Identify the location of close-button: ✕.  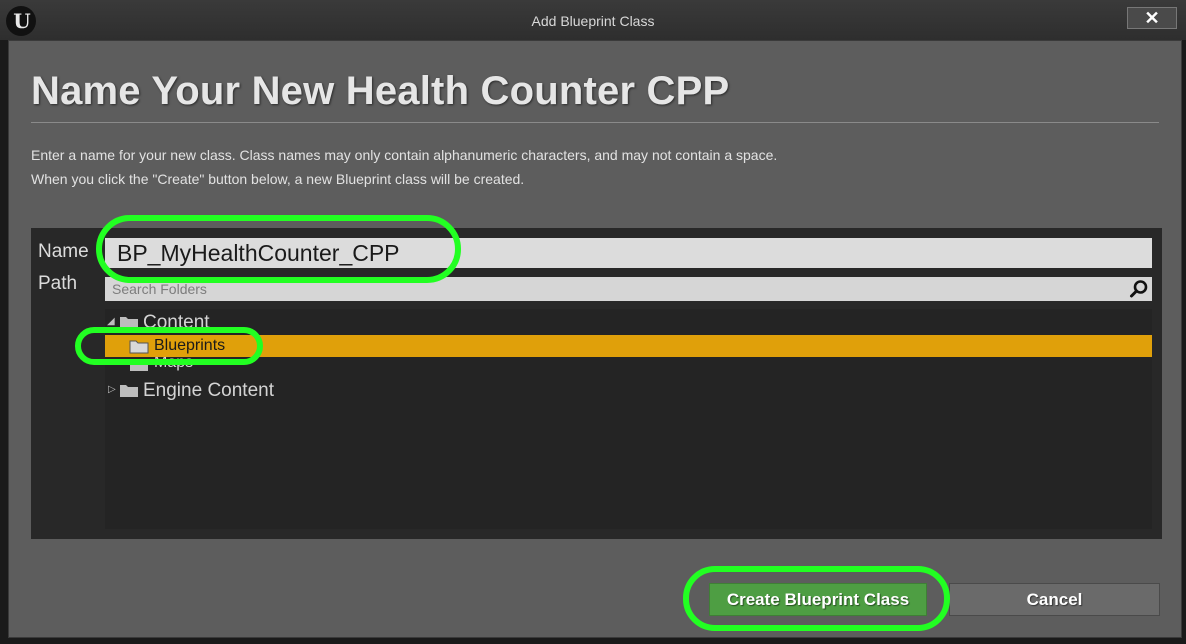
(1152, 18).